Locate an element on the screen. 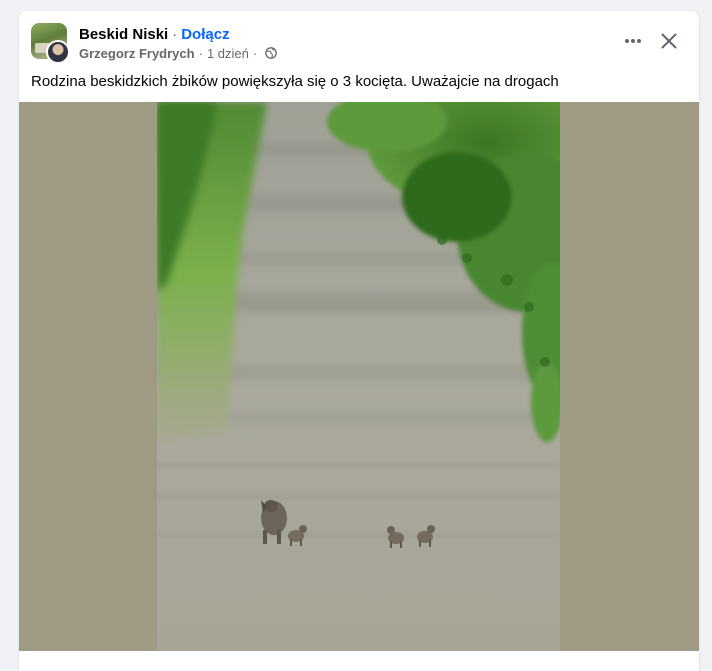 Image resolution: width=712 pixels, height=671 pixels. avatar-stack is located at coordinates (51, 43).